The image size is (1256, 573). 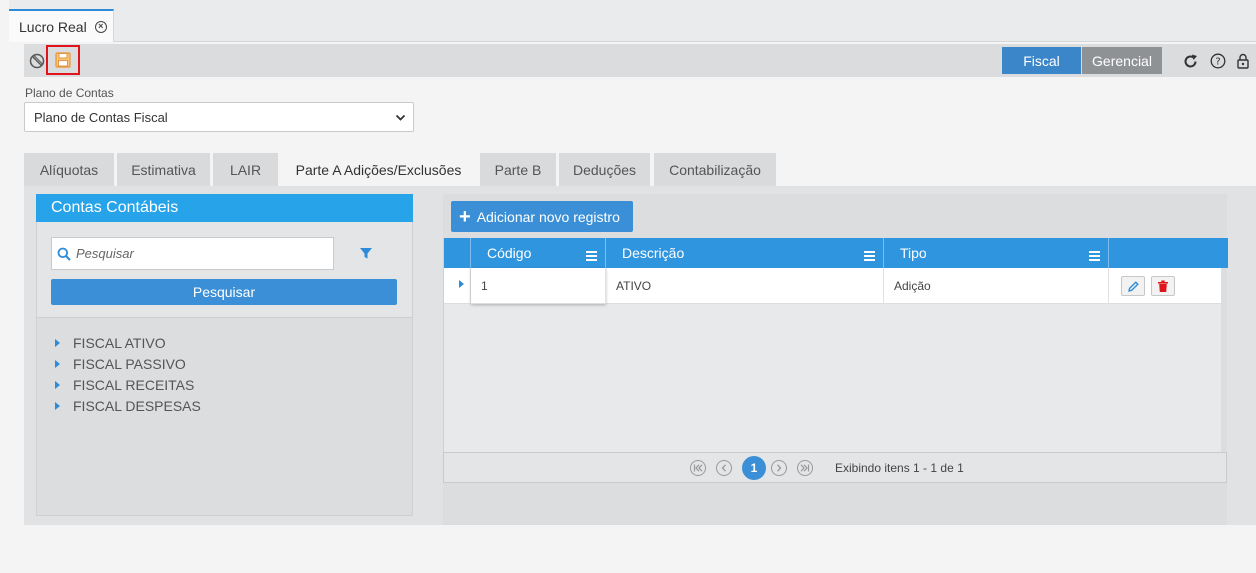 I want to click on add-record-label: Adicionar novo registro, so click(x=548, y=216).